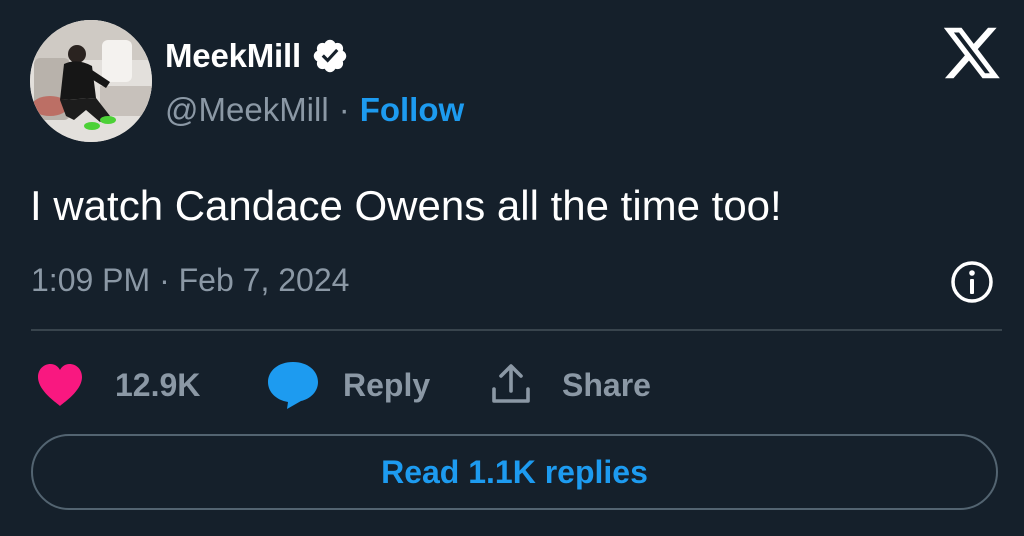 The width and height of the screenshot is (1024, 536). Describe the element at coordinates (293, 385) in the screenshot. I see `reply-bubble-icon` at that location.